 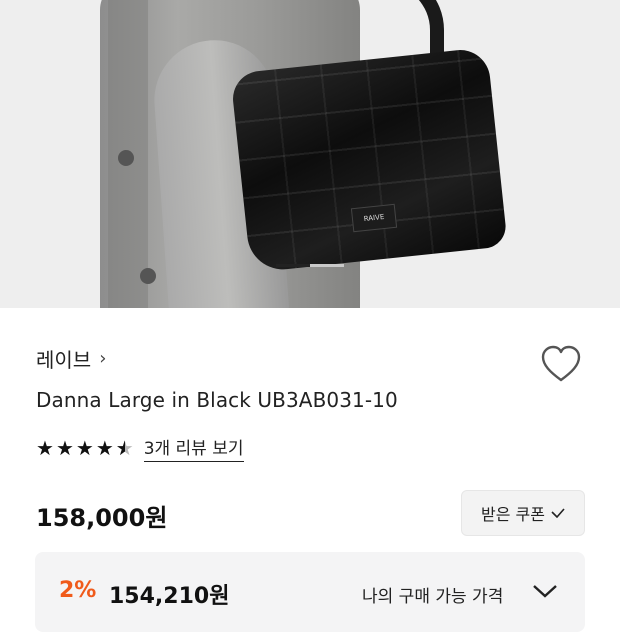 I want to click on star-half-icon: ★★, so click(x=124, y=448).